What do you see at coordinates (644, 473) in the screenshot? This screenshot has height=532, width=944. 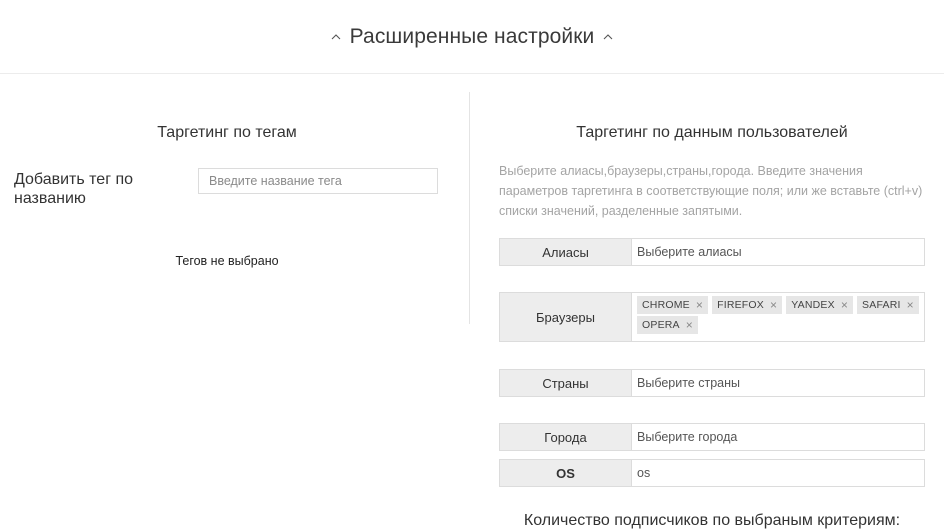 I see `os-value: os` at bounding box center [644, 473].